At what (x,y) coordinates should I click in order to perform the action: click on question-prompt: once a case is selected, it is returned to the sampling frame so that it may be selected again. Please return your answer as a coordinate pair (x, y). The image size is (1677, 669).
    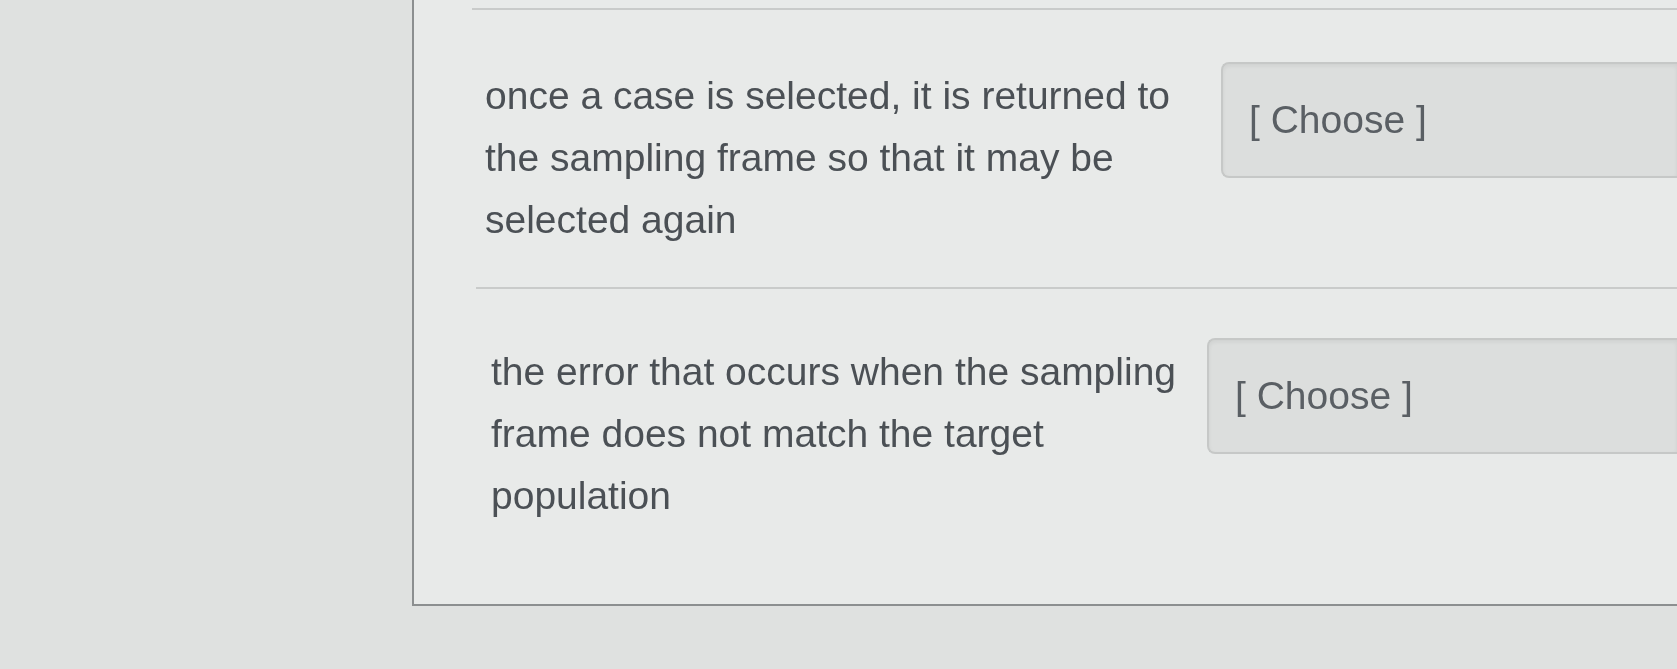
    Looking at the image, I should click on (828, 158).